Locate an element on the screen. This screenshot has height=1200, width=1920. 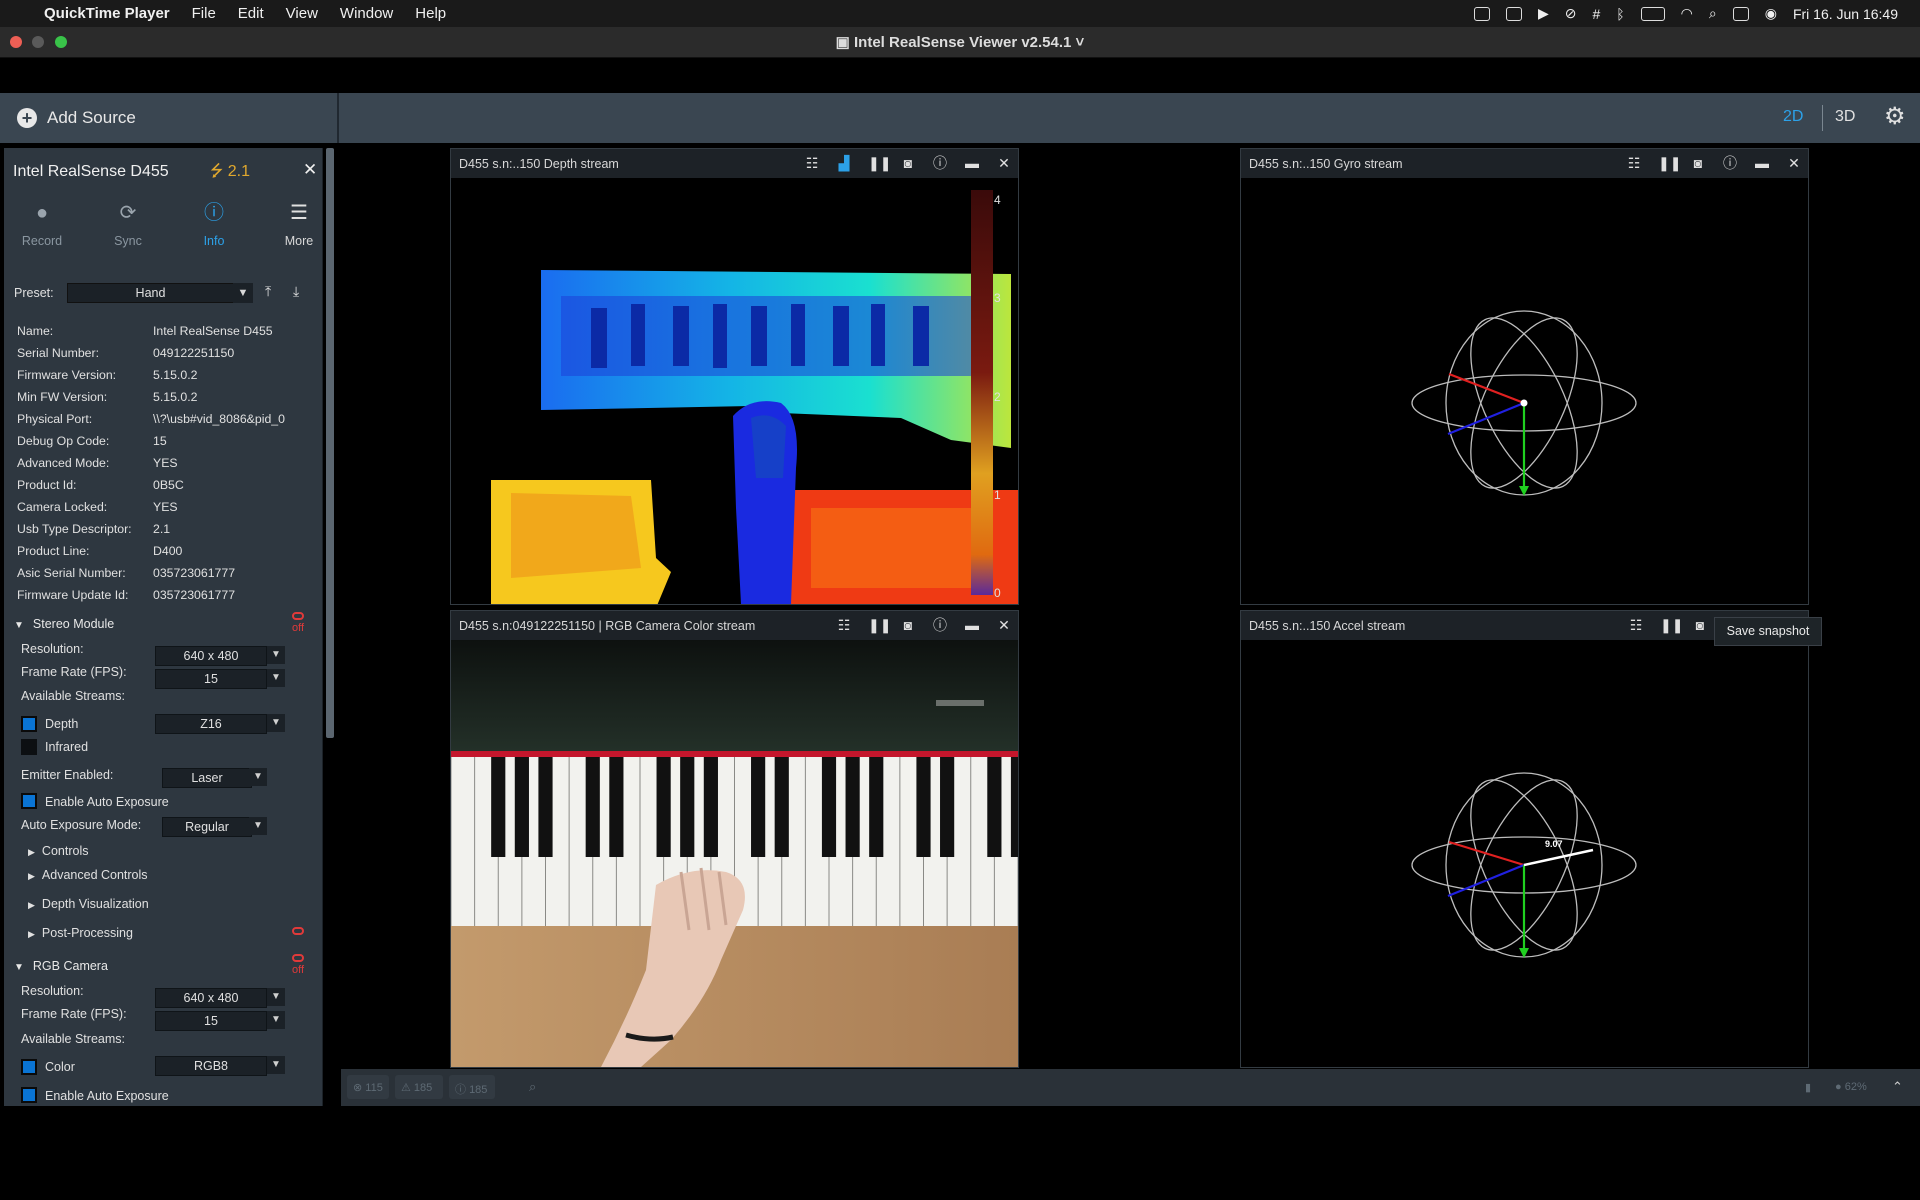
emitter-select: Laser is located at coordinates (207, 778).